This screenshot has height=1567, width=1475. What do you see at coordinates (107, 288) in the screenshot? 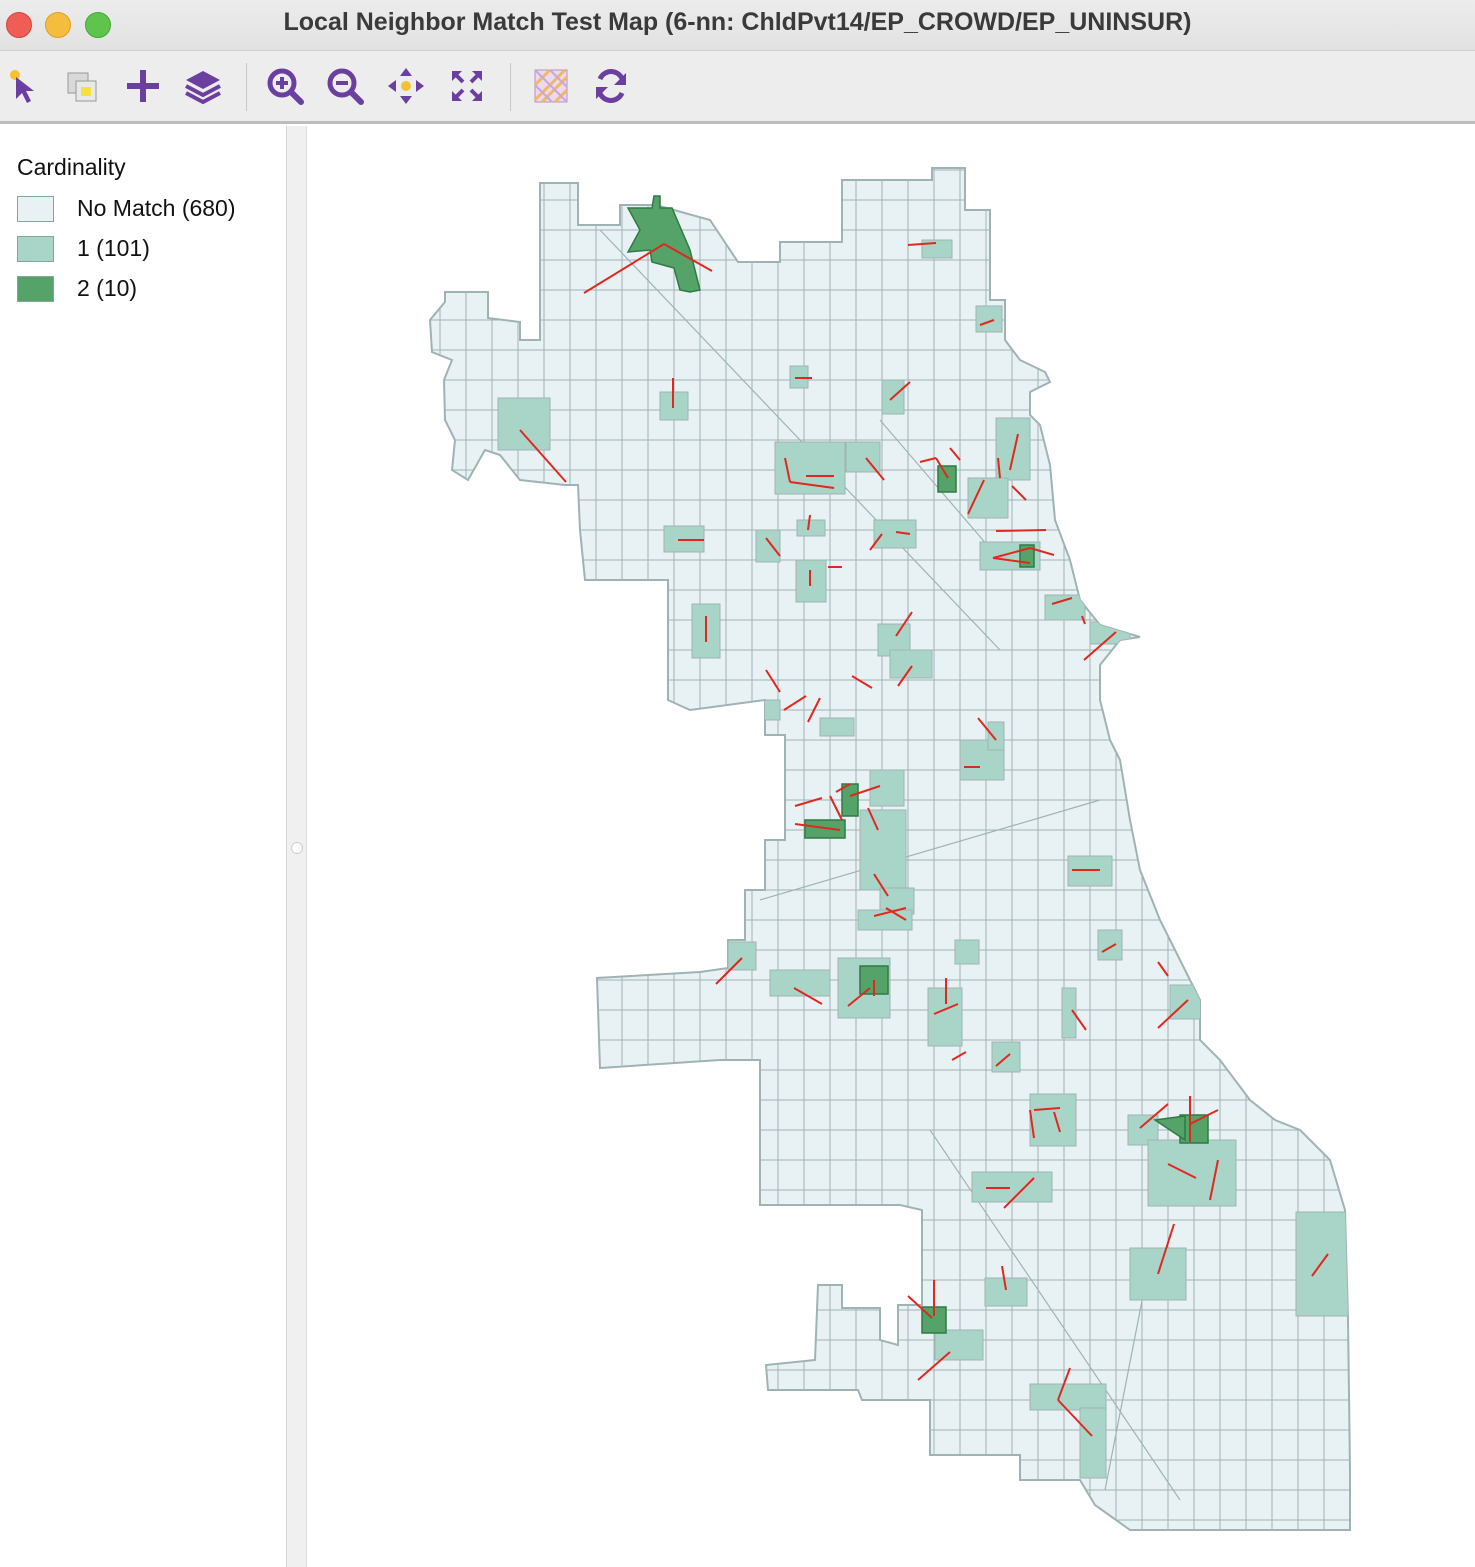
I see `legend-label: 2 (10)` at bounding box center [107, 288].